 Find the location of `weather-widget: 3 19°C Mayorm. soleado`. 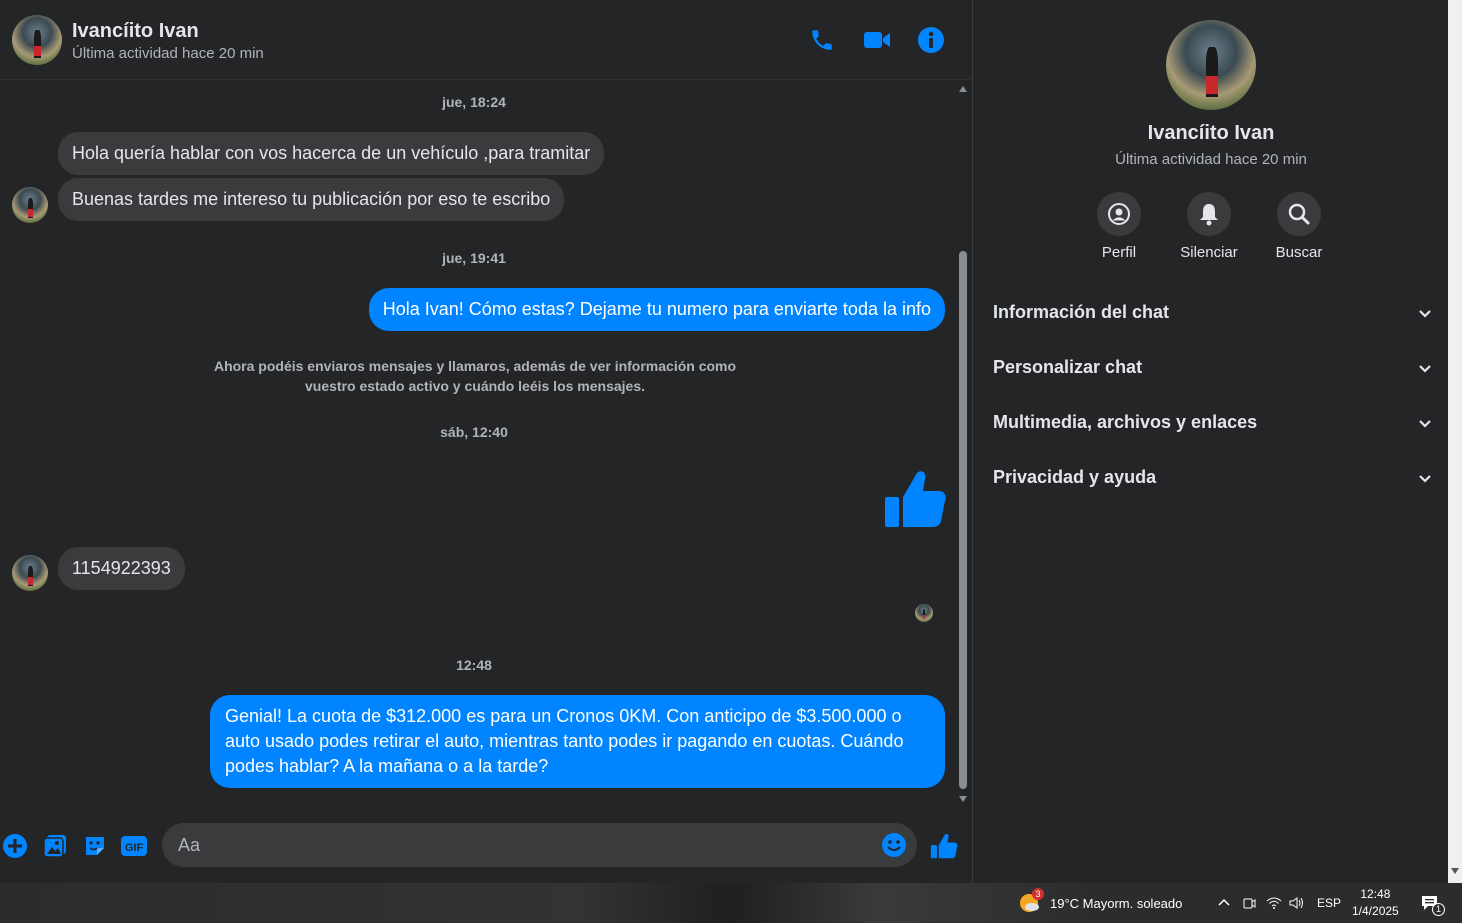

weather-widget: 3 19°C Mayorm. soleado is located at coordinates (1100, 903).